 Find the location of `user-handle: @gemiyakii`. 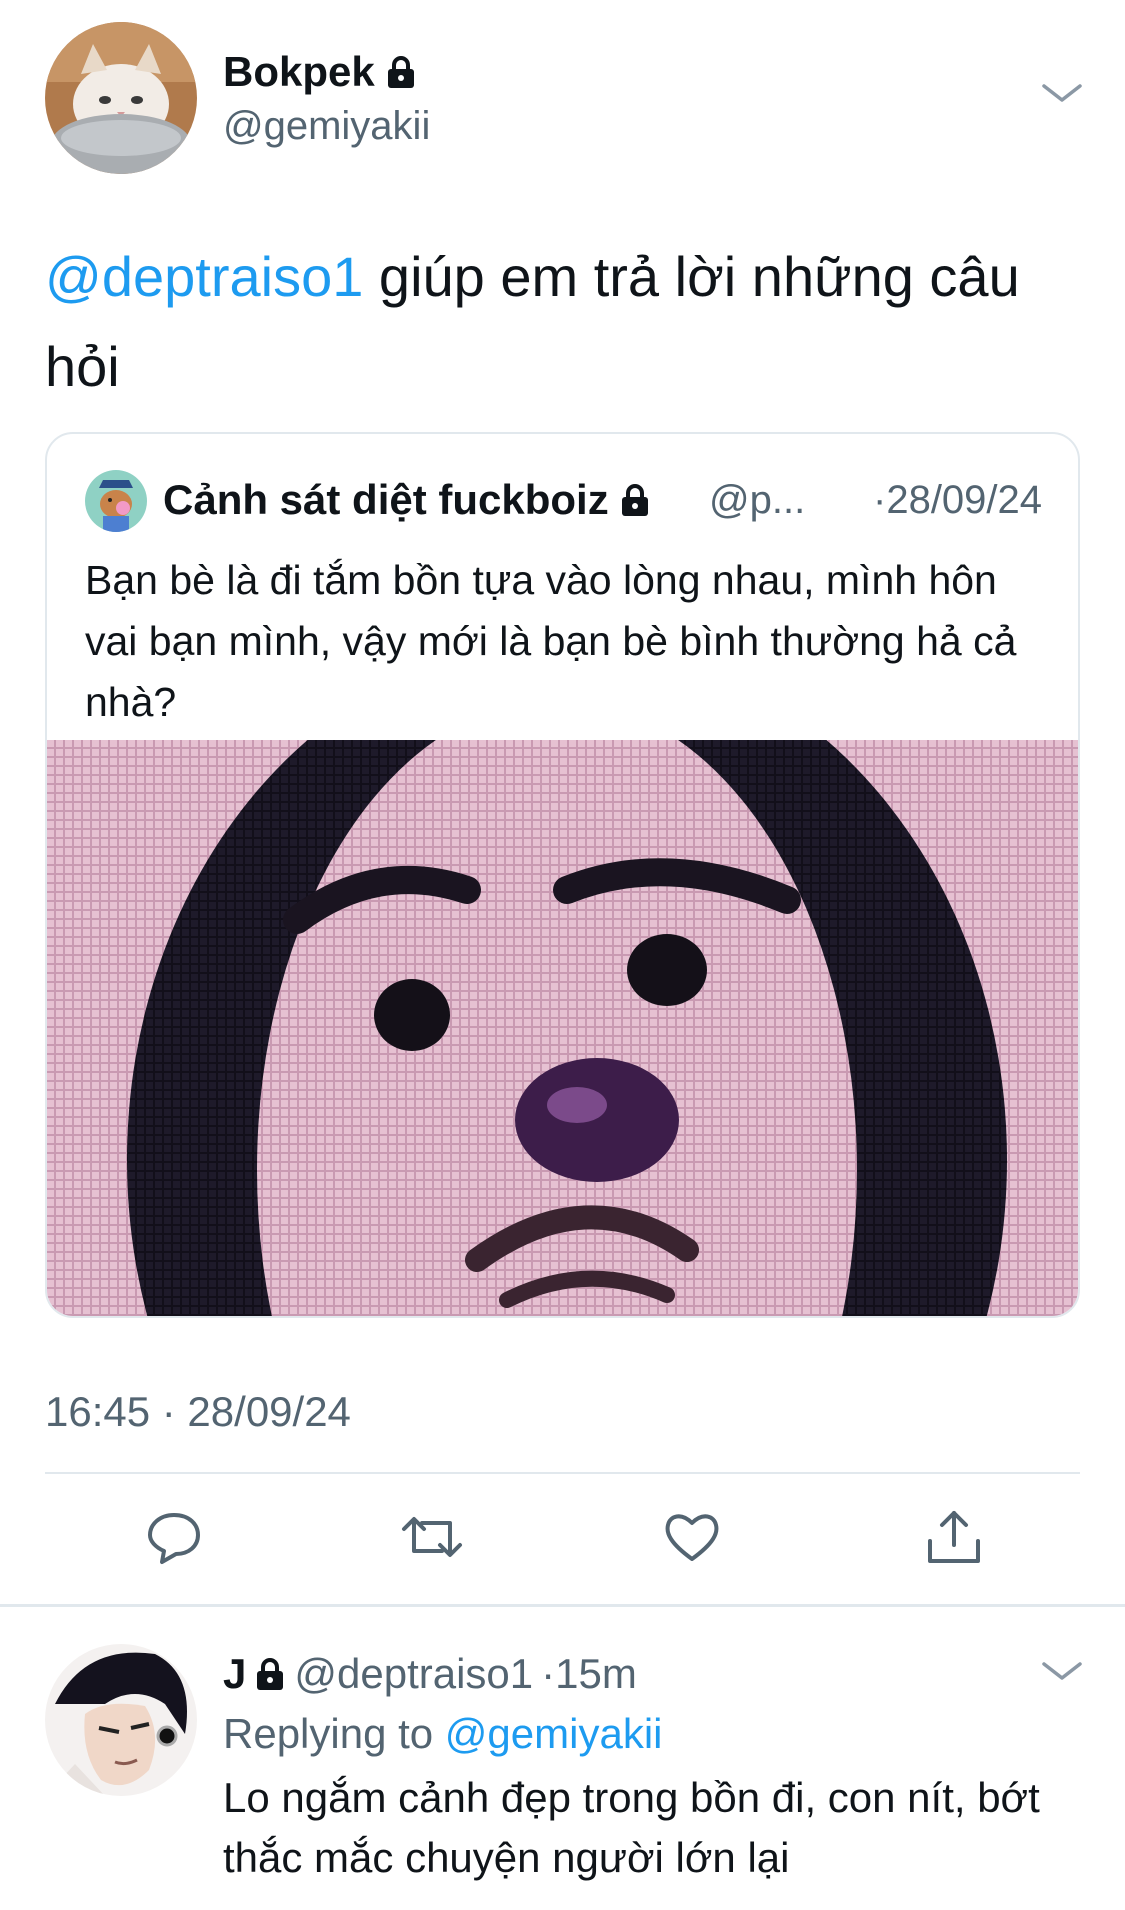

user-handle: @gemiyakii is located at coordinates (326, 126).